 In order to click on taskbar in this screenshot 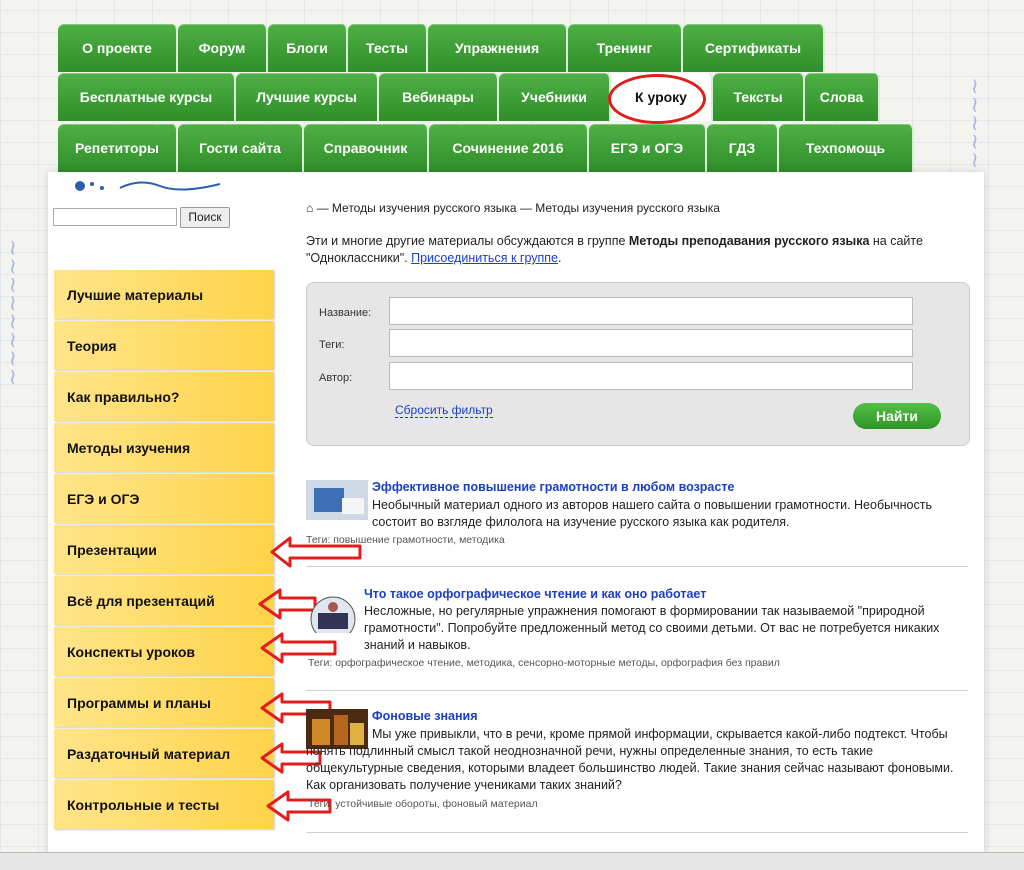, I will do `click(512, 861)`.